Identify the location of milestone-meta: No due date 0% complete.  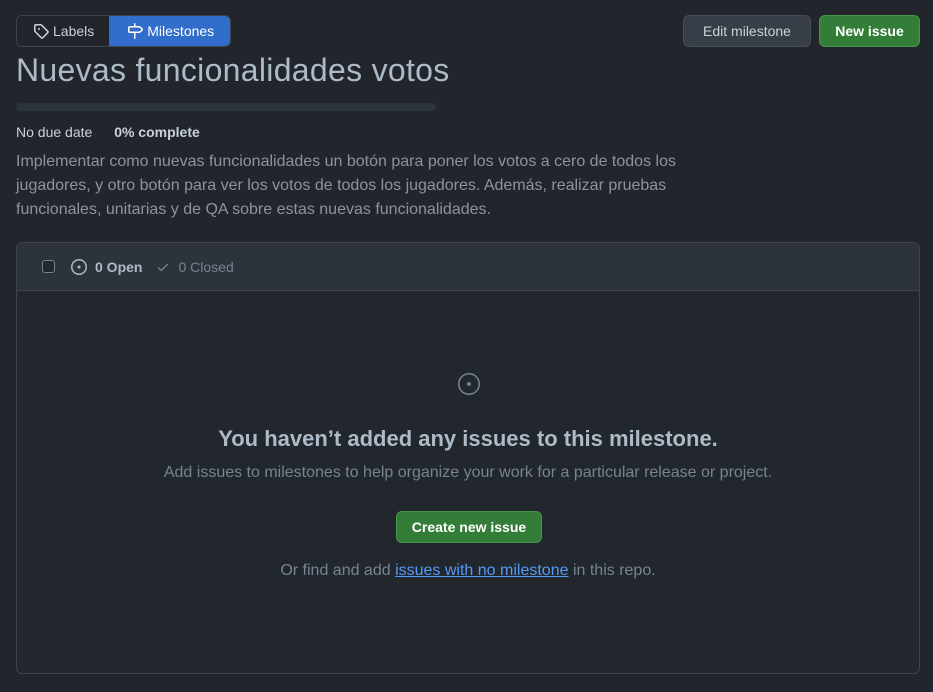
(108, 132).